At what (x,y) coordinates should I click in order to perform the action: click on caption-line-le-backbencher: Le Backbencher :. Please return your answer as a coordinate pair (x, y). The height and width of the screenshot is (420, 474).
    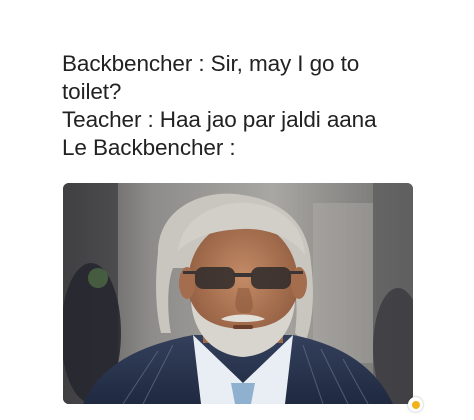
    Looking at the image, I should click on (149, 147).